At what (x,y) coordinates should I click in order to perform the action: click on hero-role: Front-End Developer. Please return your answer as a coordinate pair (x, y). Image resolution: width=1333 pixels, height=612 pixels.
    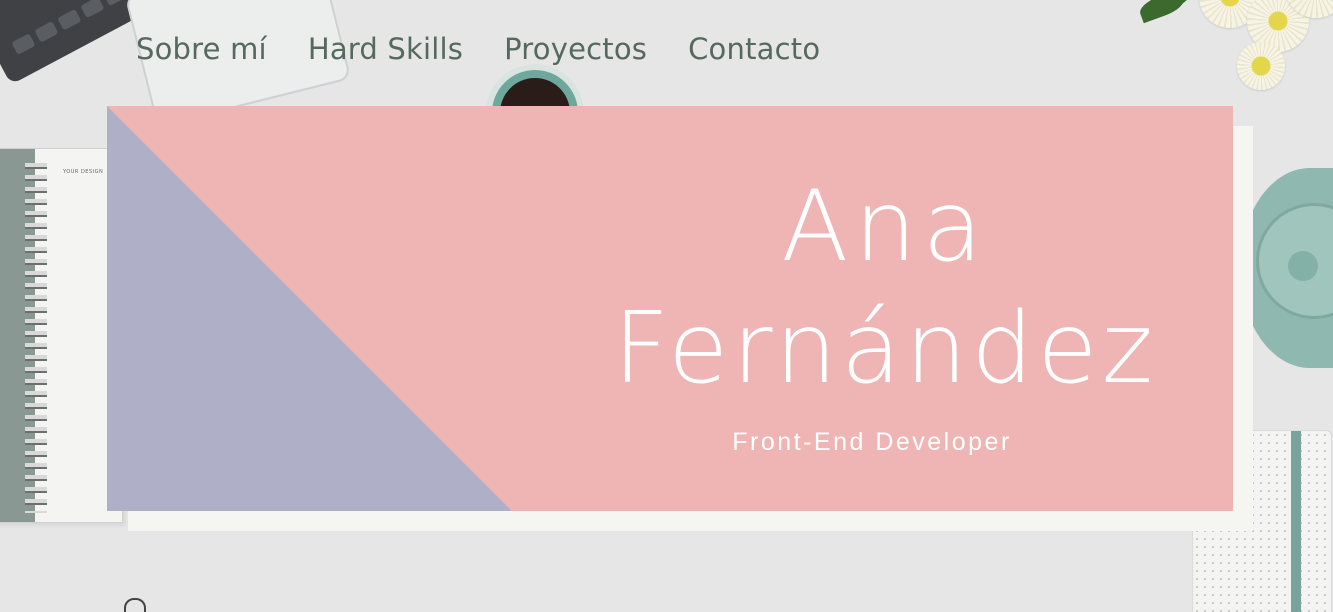
    Looking at the image, I should click on (872, 442).